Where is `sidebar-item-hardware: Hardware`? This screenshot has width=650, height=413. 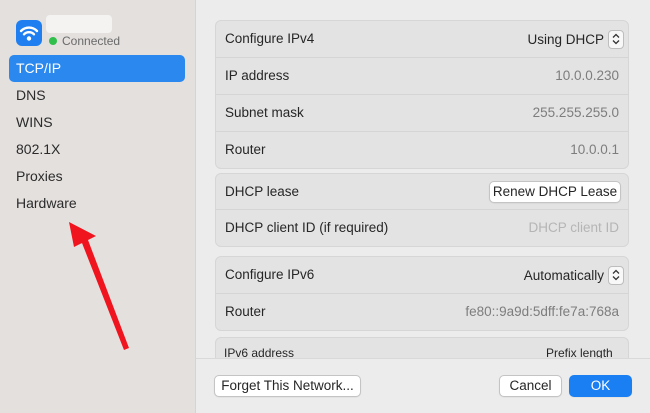 sidebar-item-hardware: Hardware is located at coordinates (97, 203).